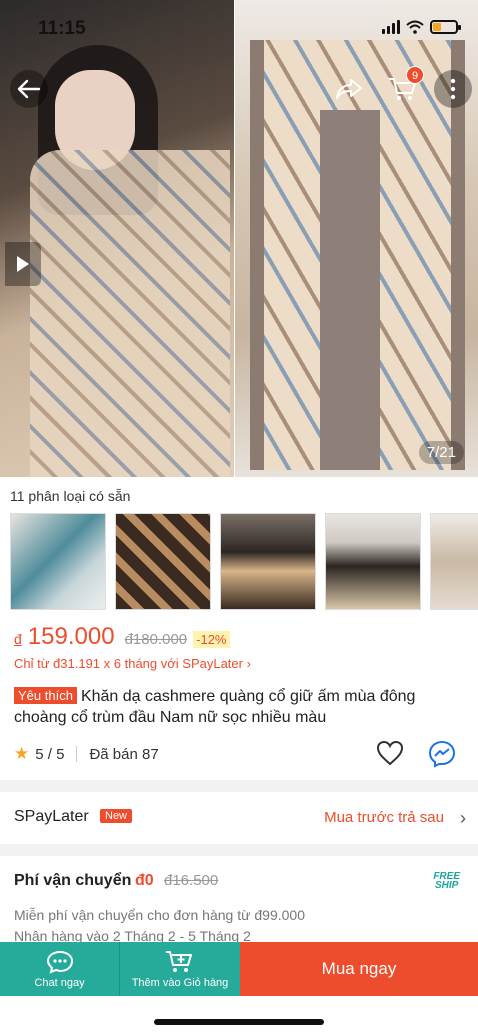 The width and height of the screenshot is (478, 1034). What do you see at coordinates (359, 969) in the screenshot?
I see `buy-now-button: Mua ngay` at bounding box center [359, 969].